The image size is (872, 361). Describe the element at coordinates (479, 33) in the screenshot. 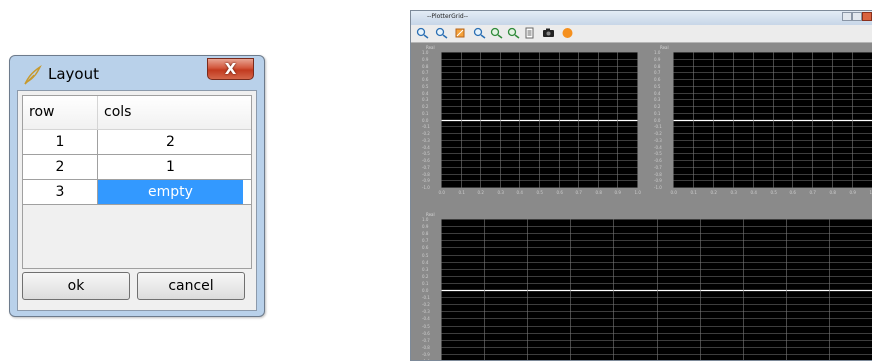

I see `zoom-x-icon` at that location.